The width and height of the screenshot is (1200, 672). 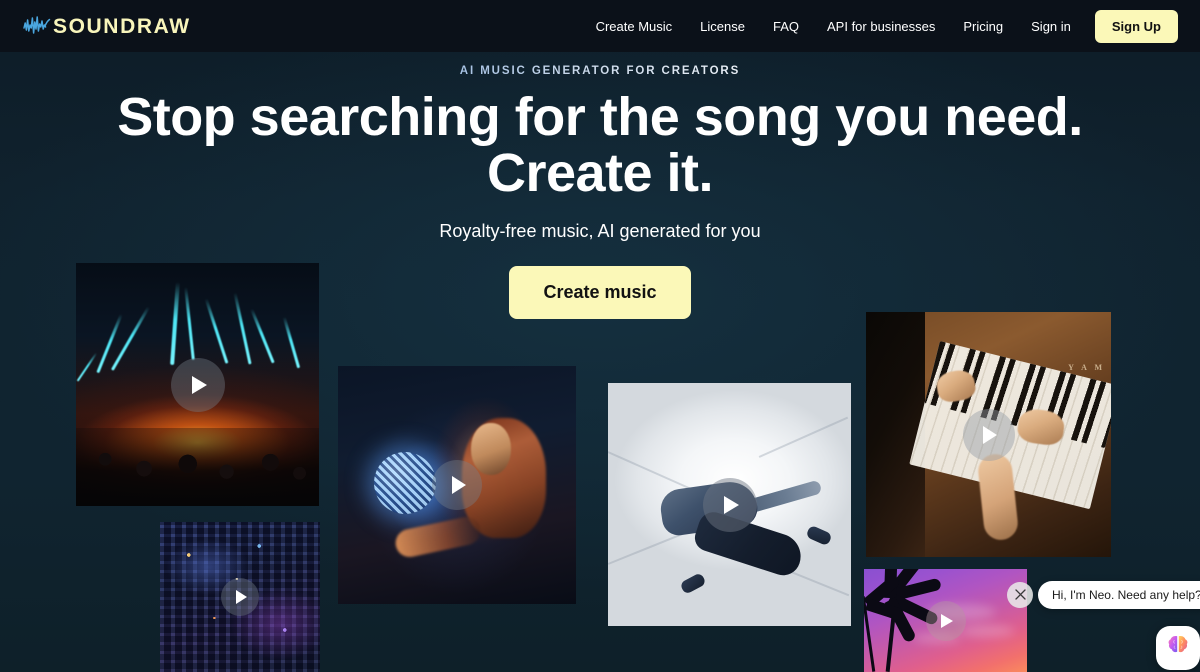 I want to click on chat-greeting-bubble: Hi, I'm Neo. Need any help?, so click(x=1119, y=595).